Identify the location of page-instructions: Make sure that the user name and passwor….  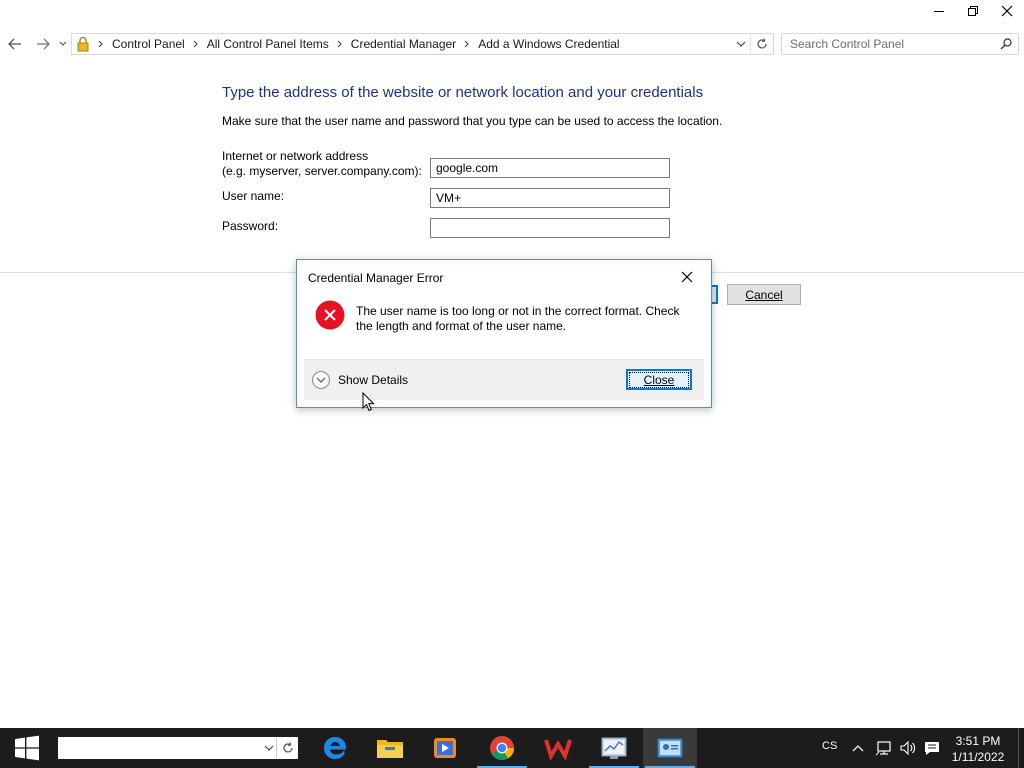
(472, 121).